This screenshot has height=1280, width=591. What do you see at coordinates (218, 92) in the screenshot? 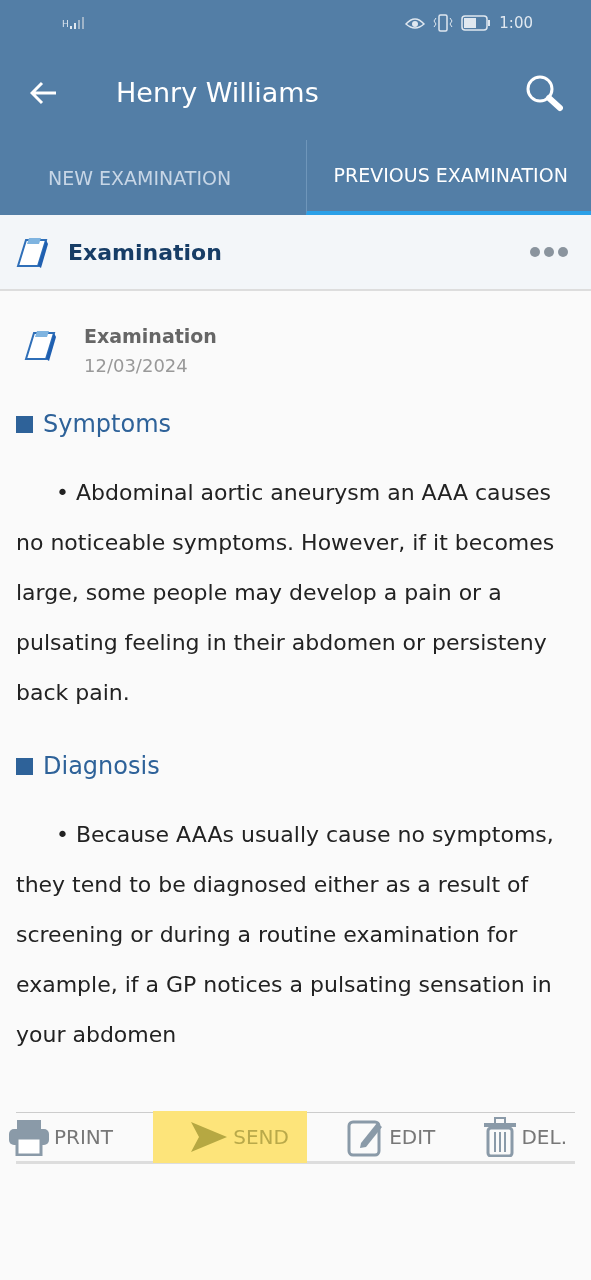
I see `patient-name: Henry Williams` at bounding box center [218, 92].